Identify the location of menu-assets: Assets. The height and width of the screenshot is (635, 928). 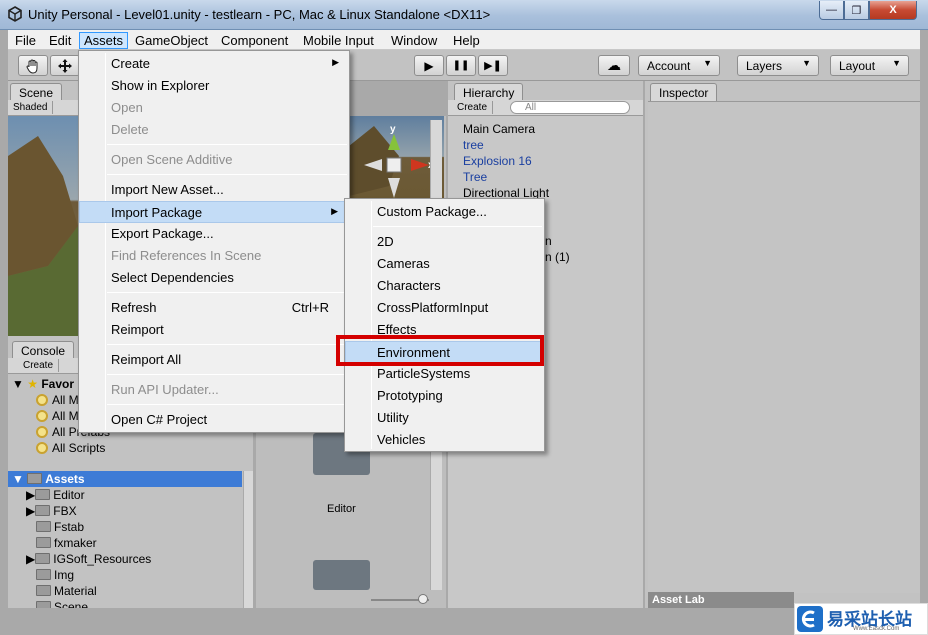
(104, 40).